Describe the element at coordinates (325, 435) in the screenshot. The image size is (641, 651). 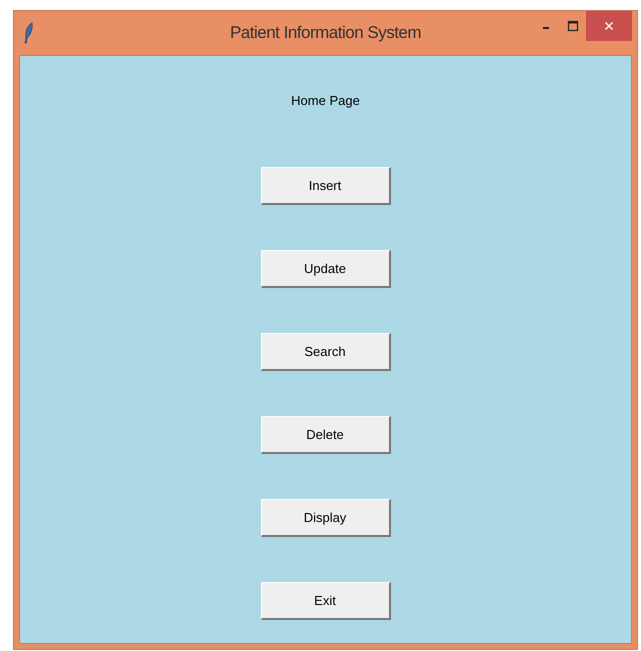
I see `menu-button: Delete` at that location.